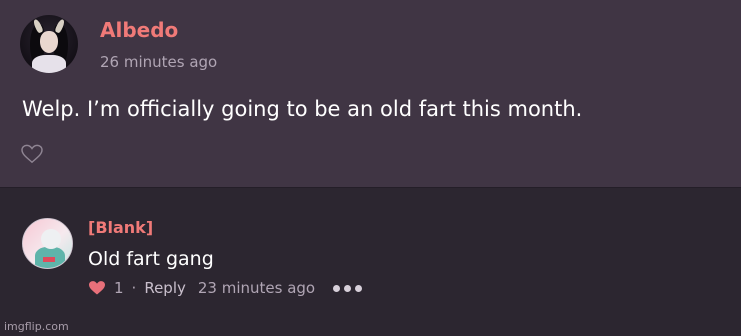 The width and height of the screenshot is (741, 336). What do you see at coordinates (165, 288) in the screenshot?
I see `reply-button: Reply` at bounding box center [165, 288].